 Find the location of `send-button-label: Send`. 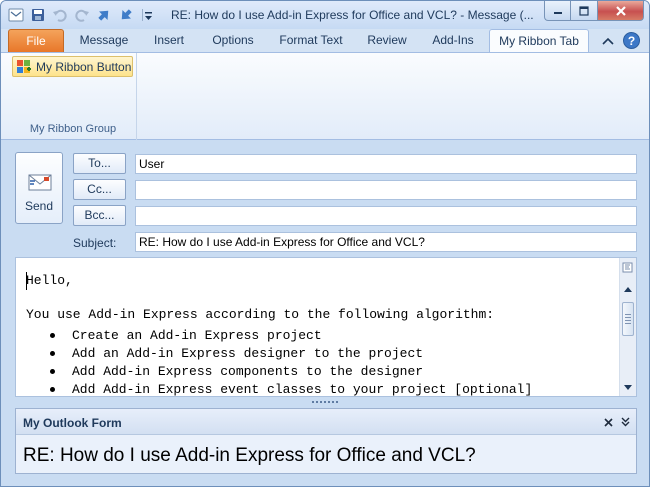

send-button-label: Send is located at coordinates (39, 206).